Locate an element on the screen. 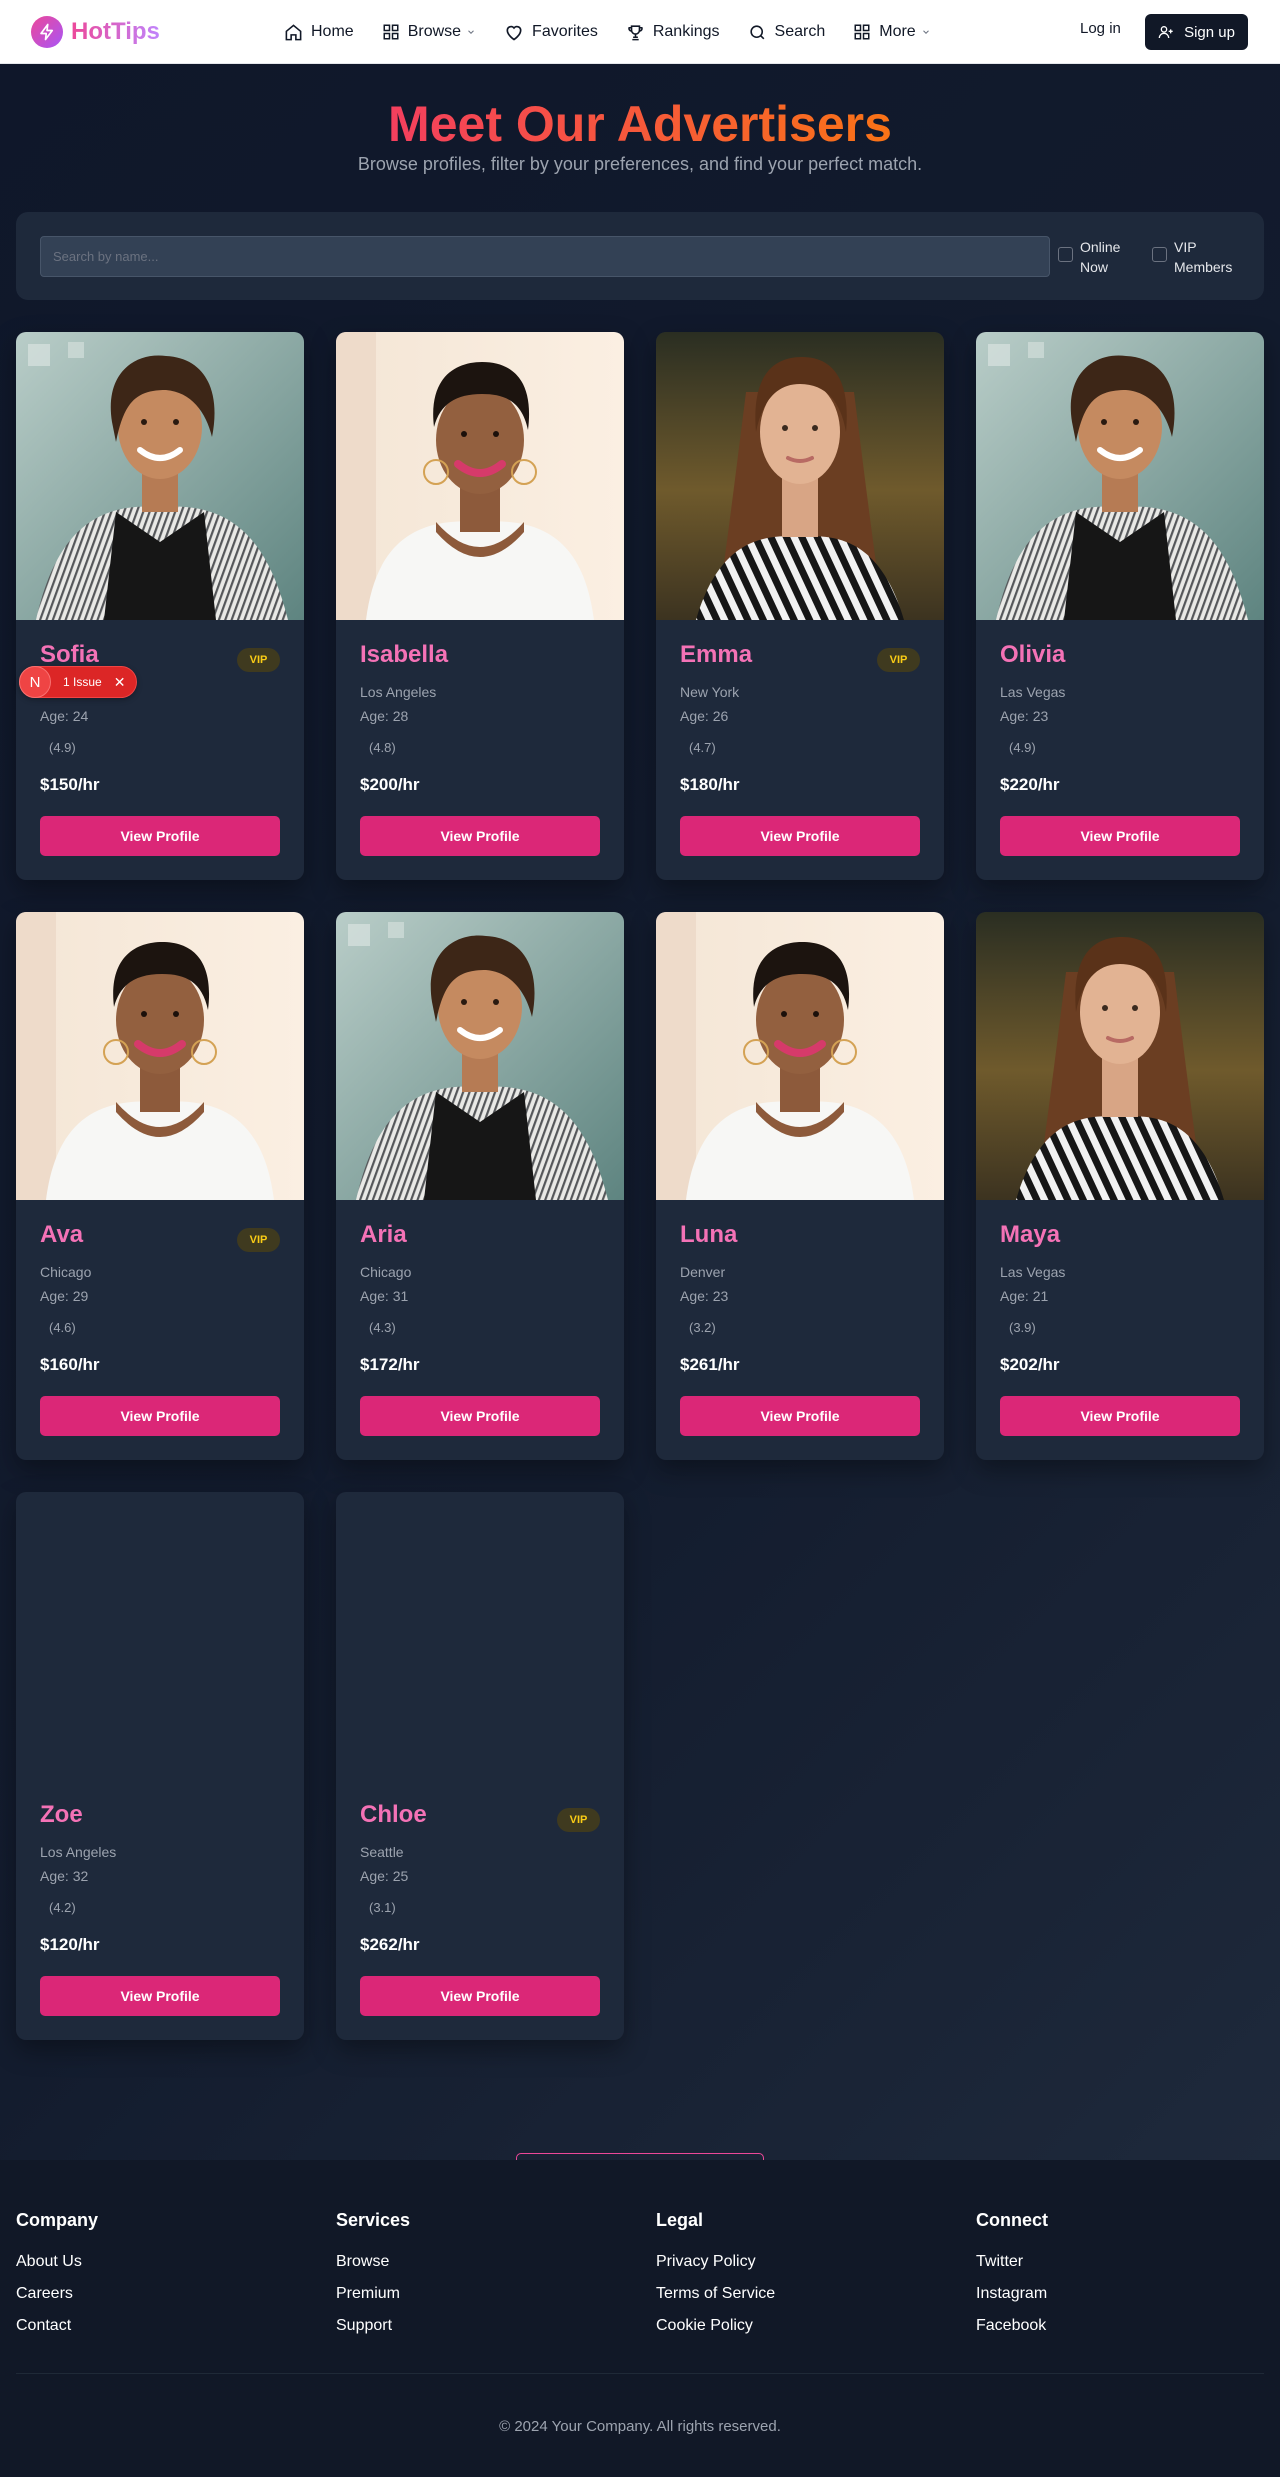 The width and height of the screenshot is (1280, 2477). online-now-checkbox is located at coordinates (1065, 254).